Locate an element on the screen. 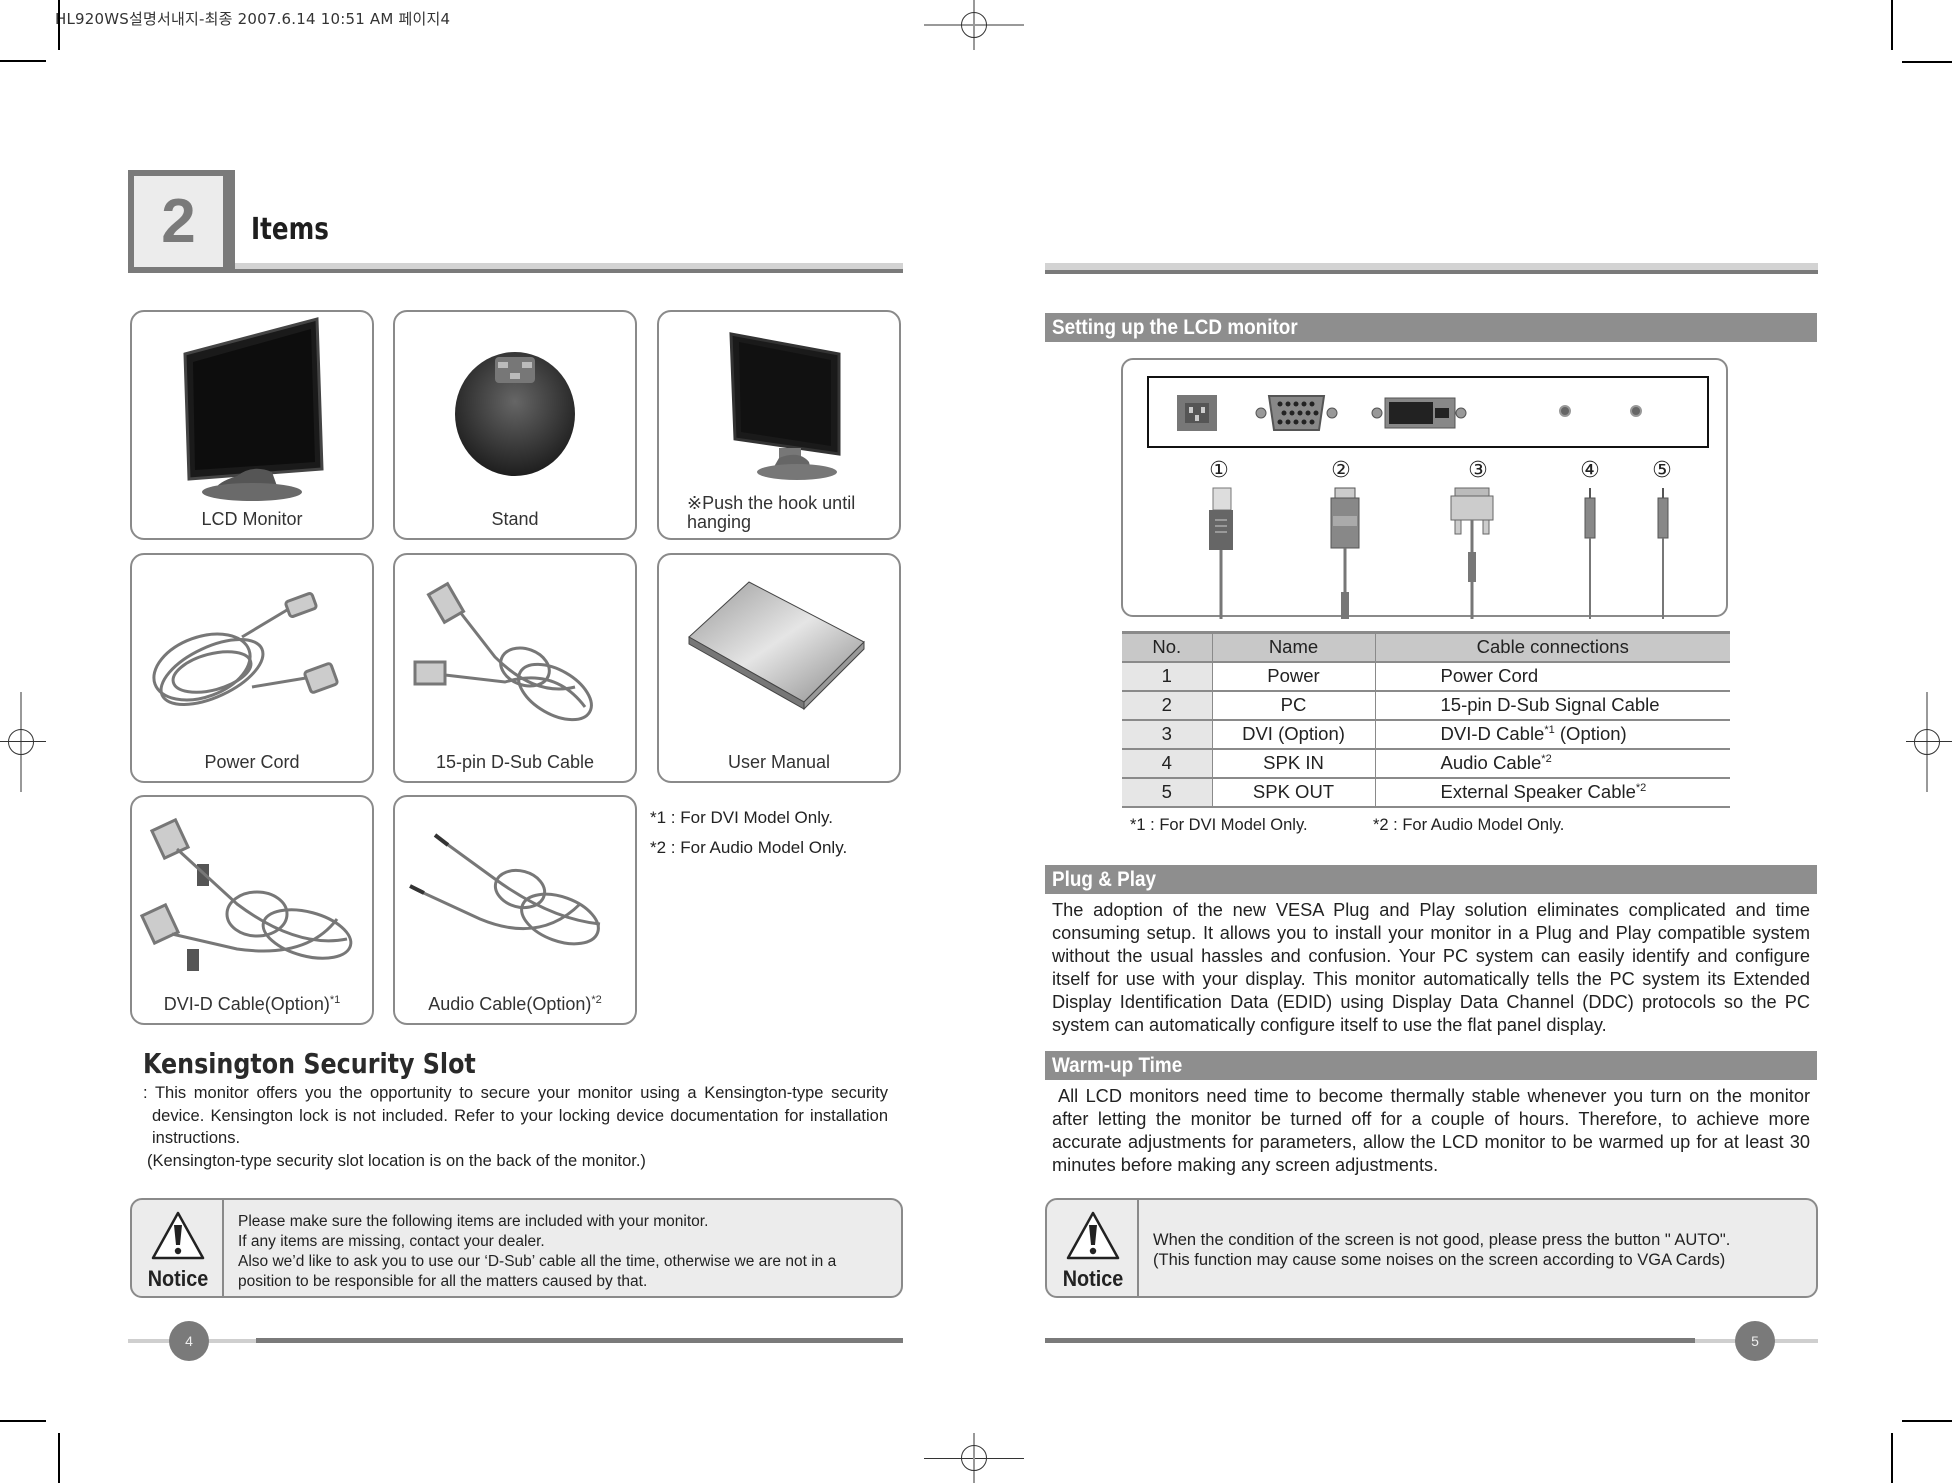 The image size is (1952, 1483). connector-diagram: ① ② ③ ④ ⑤ is located at coordinates (1424, 488).